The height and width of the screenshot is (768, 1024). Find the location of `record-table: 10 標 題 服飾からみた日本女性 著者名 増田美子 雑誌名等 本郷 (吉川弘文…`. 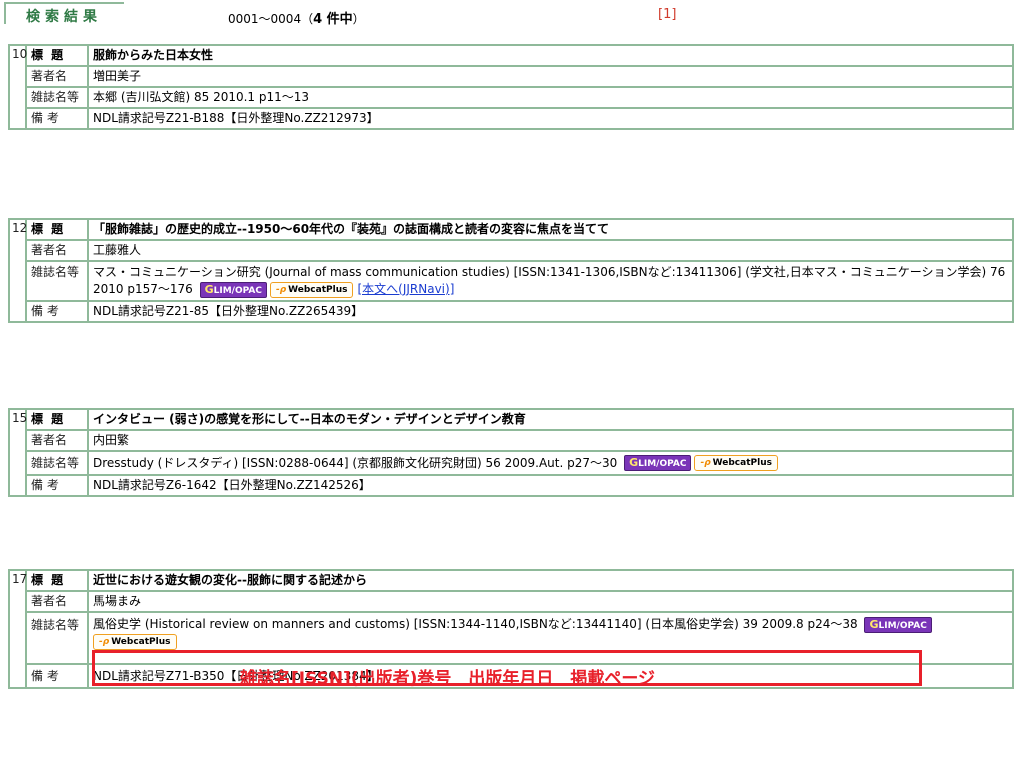

record-table: 10 標 題 服飾からみた日本女性 著者名 増田美子 雑誌名等 本郷 (吉川弘文… is located at coordinates (511, 87).